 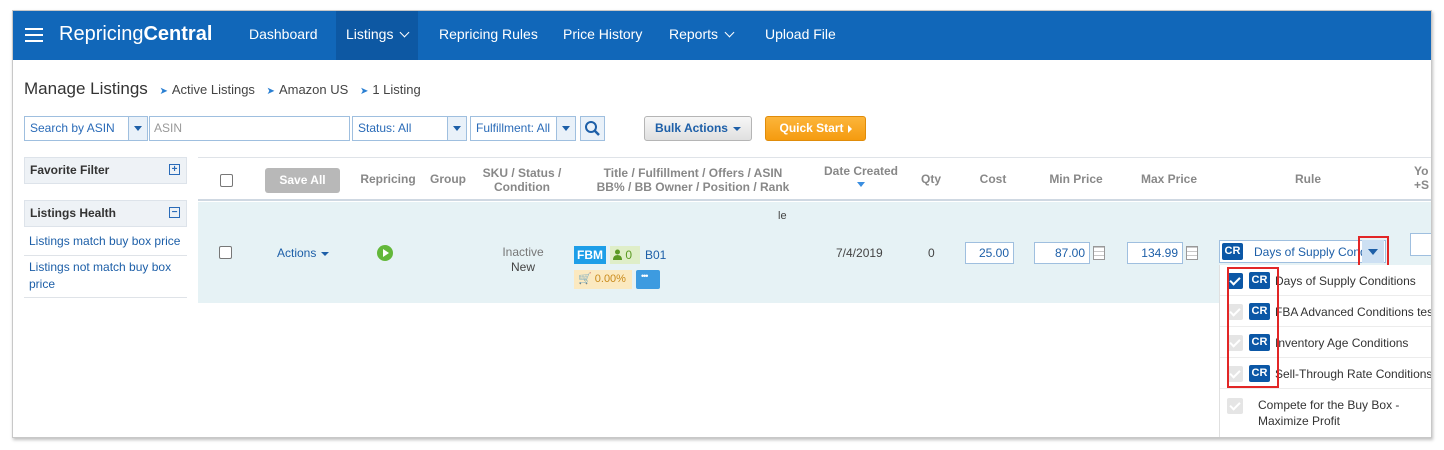 I want to click on listings-health-label: Listings Health, so click(x=73, y=213).